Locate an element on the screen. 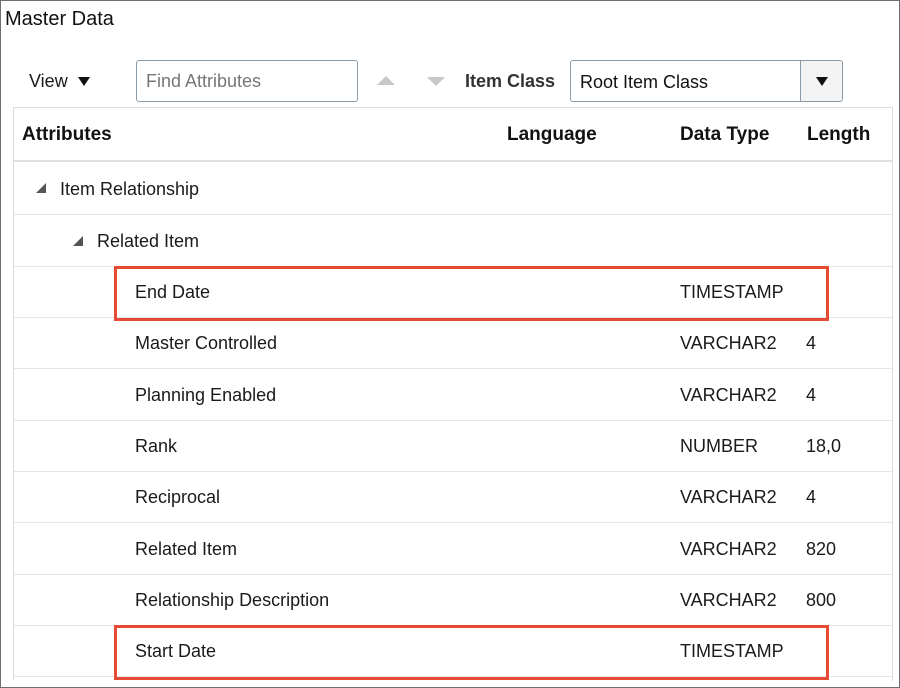 This screenshot has height=688, width=900. view-menu-button: View is located at coordinates (59, 81).